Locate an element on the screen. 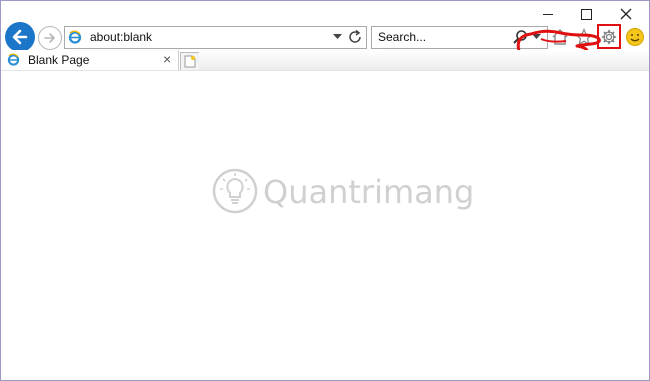 The width and height of the screenshot is (650, 381). close-button is located at coordinates (626, 14).